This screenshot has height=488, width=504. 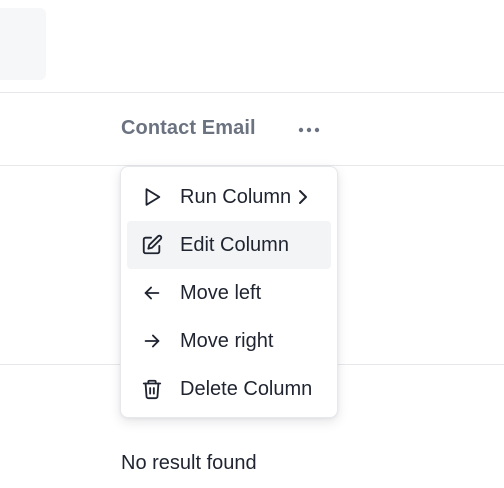 I want to click on menu-item-run-column: Run Column, so click(x=229, y=197).